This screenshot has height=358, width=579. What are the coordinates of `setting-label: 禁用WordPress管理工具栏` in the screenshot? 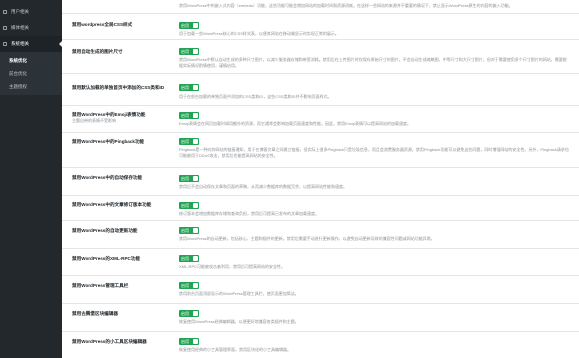 It's located at (122, 286).